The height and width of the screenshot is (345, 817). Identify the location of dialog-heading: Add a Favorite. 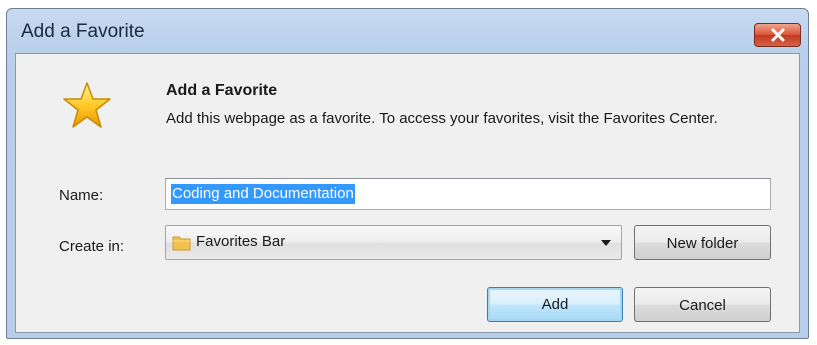
(222, 90).